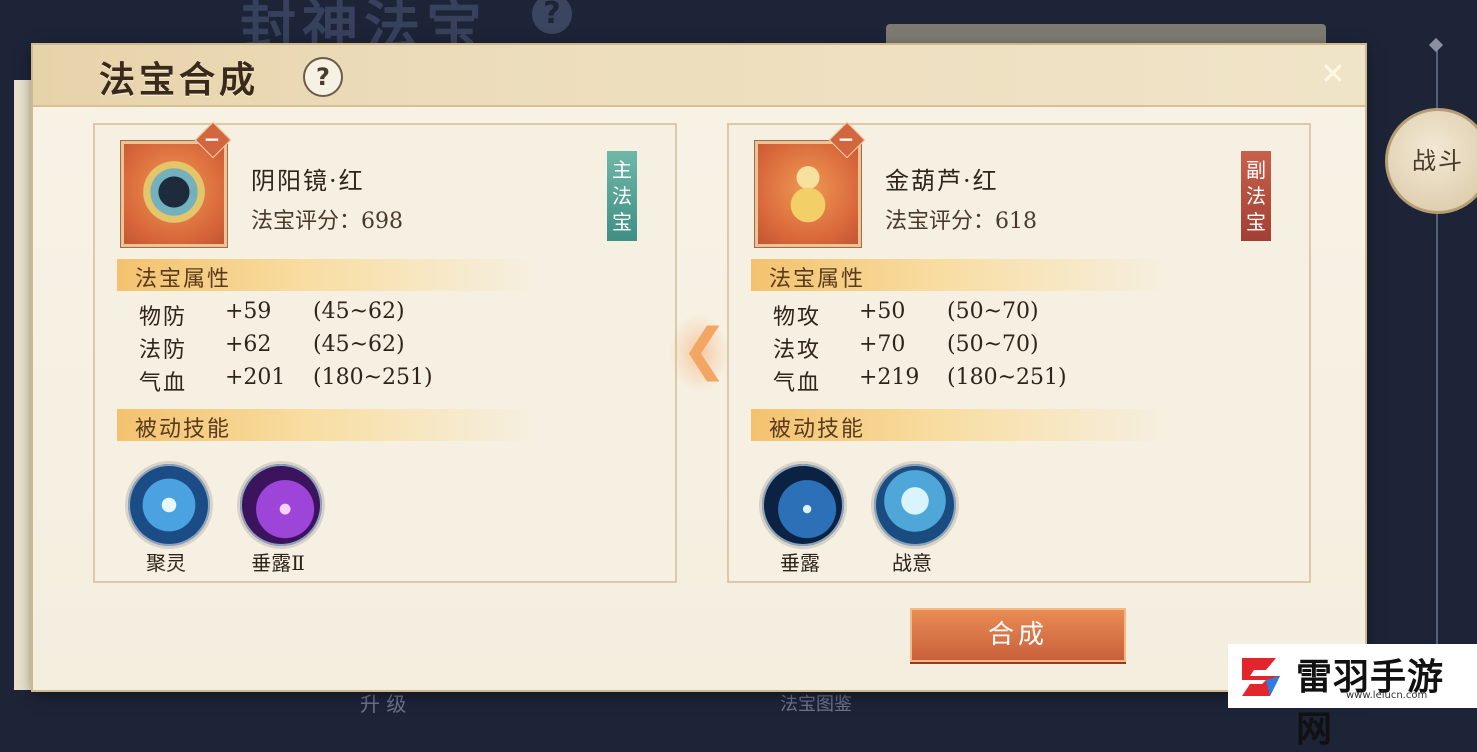 The width and height of the screenshot is (1477, 752). Describe the element at coordinates (166, 563) in the screenshot. I see `skill-label: 聚灵` at that location.